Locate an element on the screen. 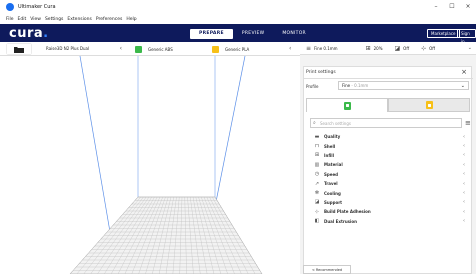  quality-icon: ≡ is located at coordinates (309, 48).